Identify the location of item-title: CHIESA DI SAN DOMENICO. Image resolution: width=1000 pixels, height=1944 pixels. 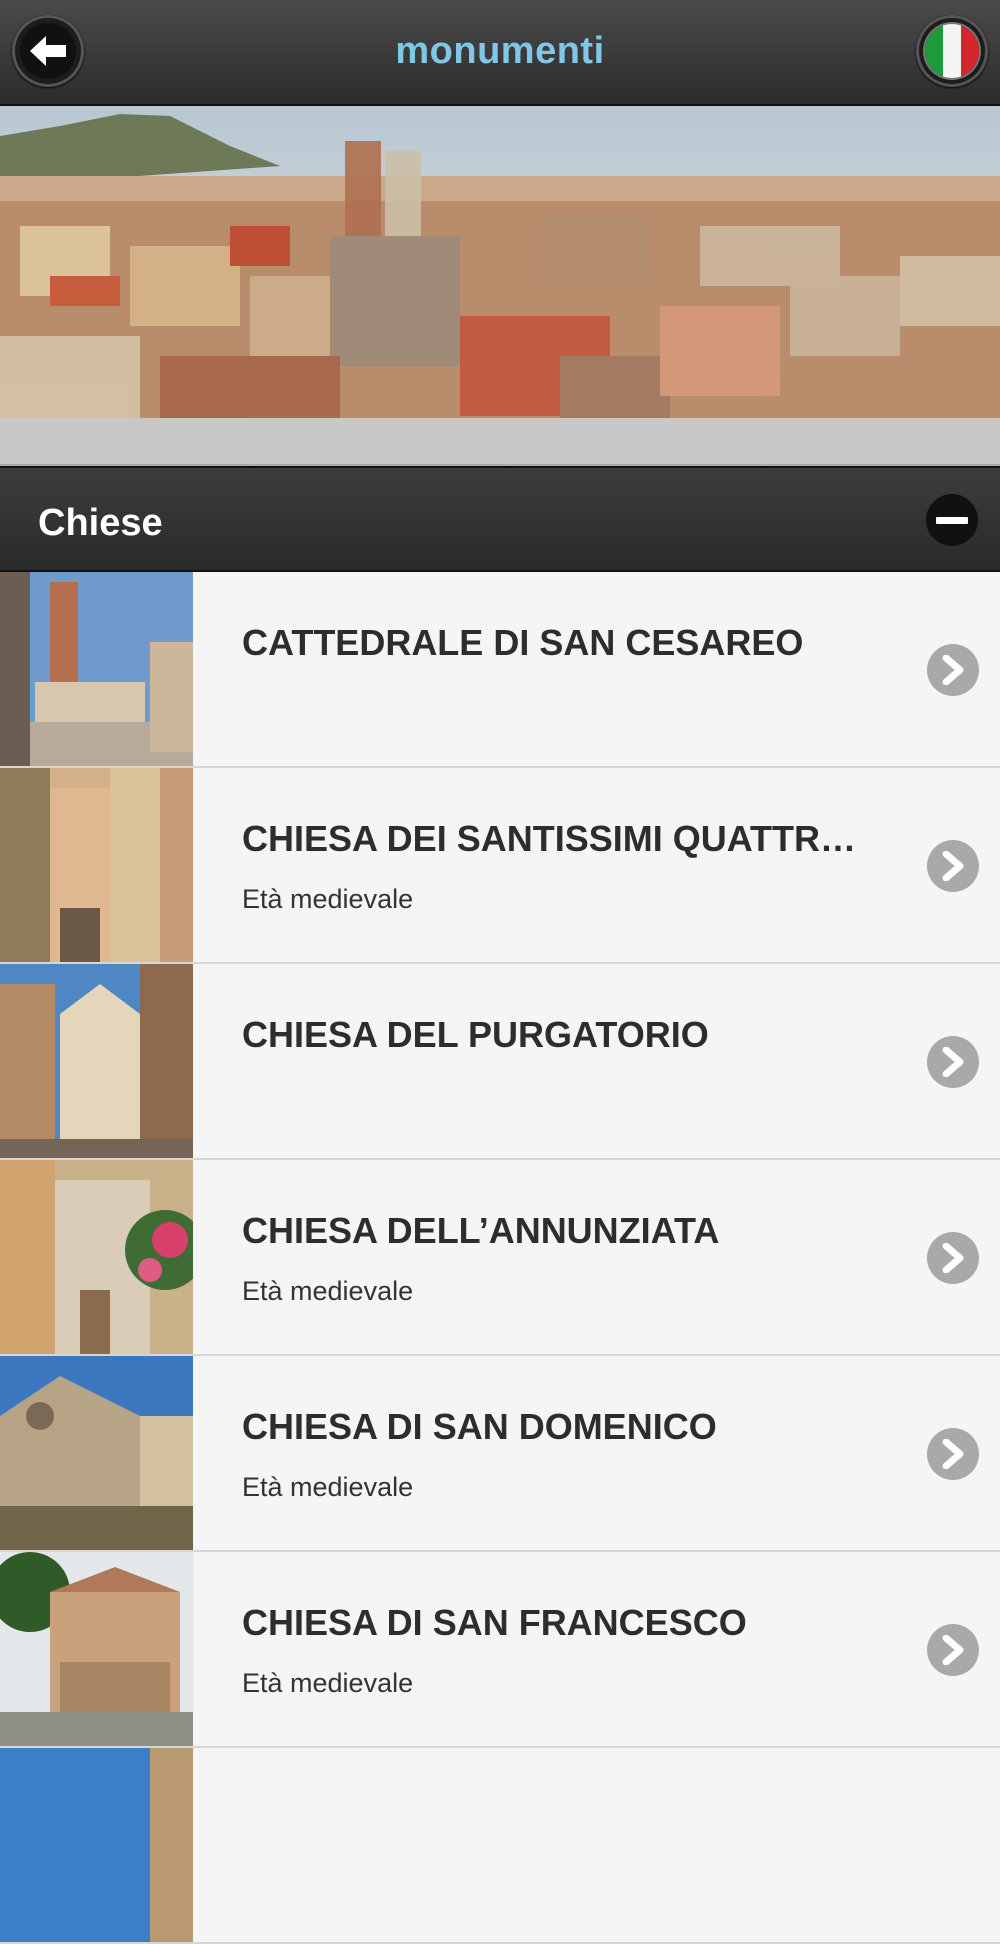
(479, 1426).